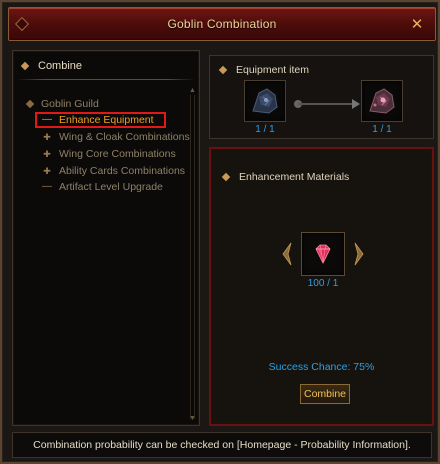  I want to click on equipment-header: Equipment item, so click(263, 70).